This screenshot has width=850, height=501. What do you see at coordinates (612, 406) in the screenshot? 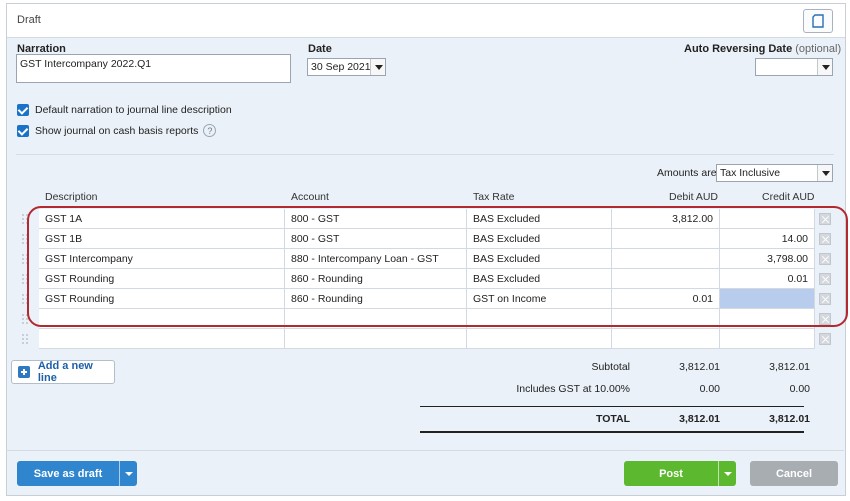
I see `totals-top-rule` at bounding box center [612, 406].